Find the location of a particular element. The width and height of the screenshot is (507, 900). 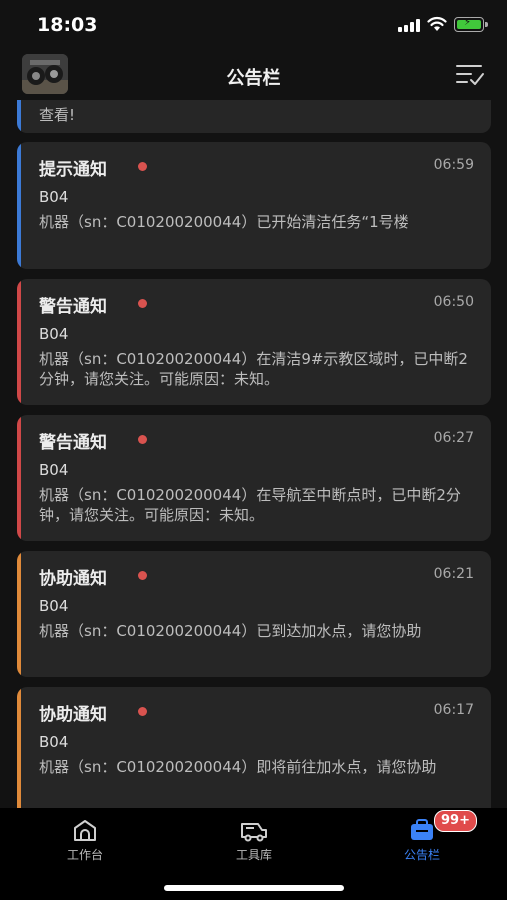

notification-card: 查看! is located at coordinates (254, 116).